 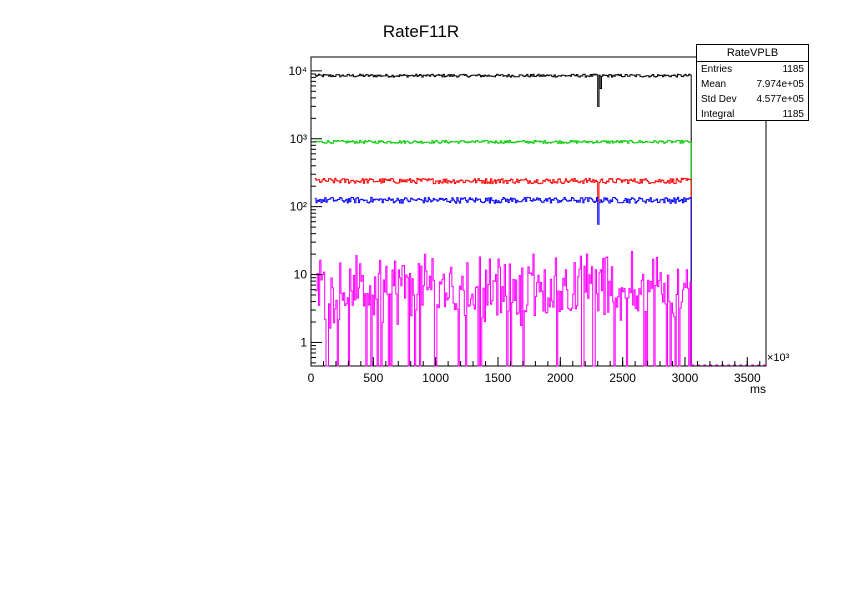 I want to click on stats-title: RateVPLB, so click(x=752, y=53).